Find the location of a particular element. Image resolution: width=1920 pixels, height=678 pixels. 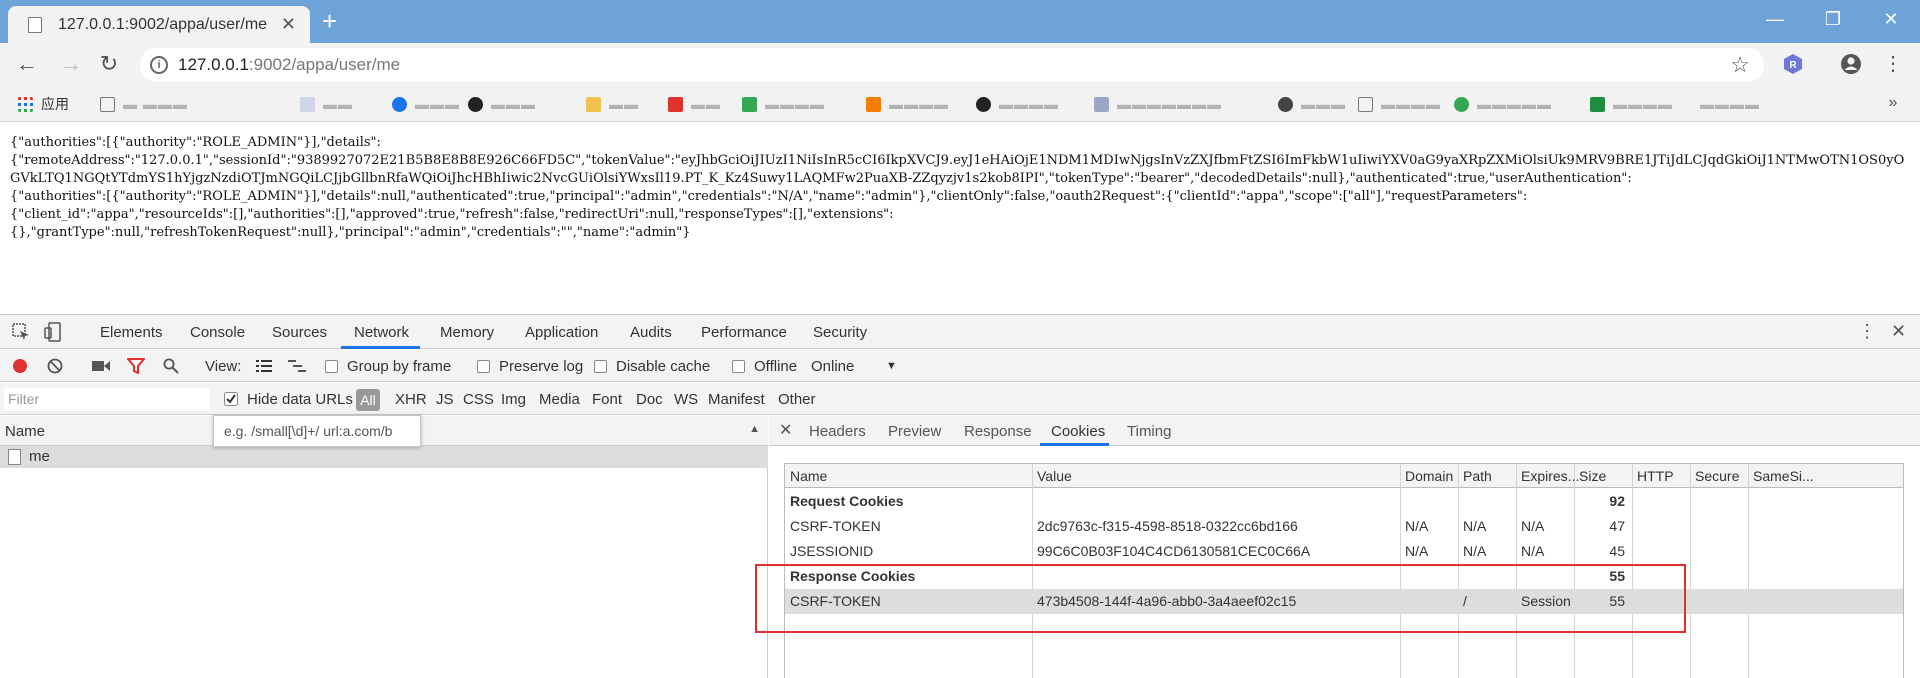

filter-hint-tooltip: e.g. /small[\d]+/ url:a.com/b is located at coordinates (317, 431).